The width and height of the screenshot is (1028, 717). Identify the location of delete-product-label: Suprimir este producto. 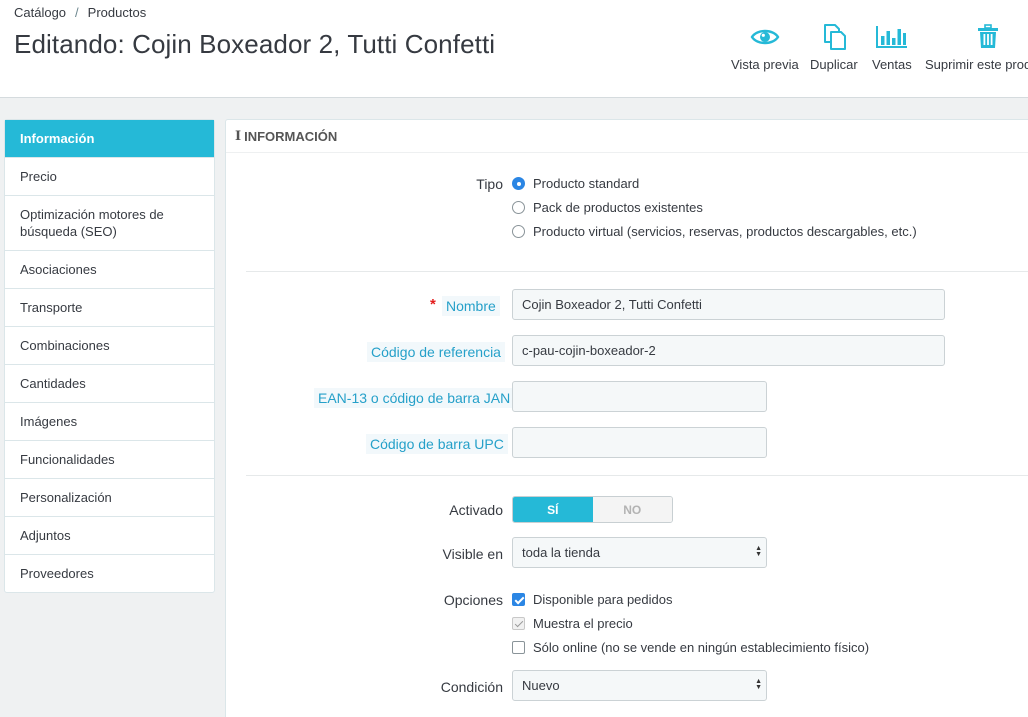
(976, 64).